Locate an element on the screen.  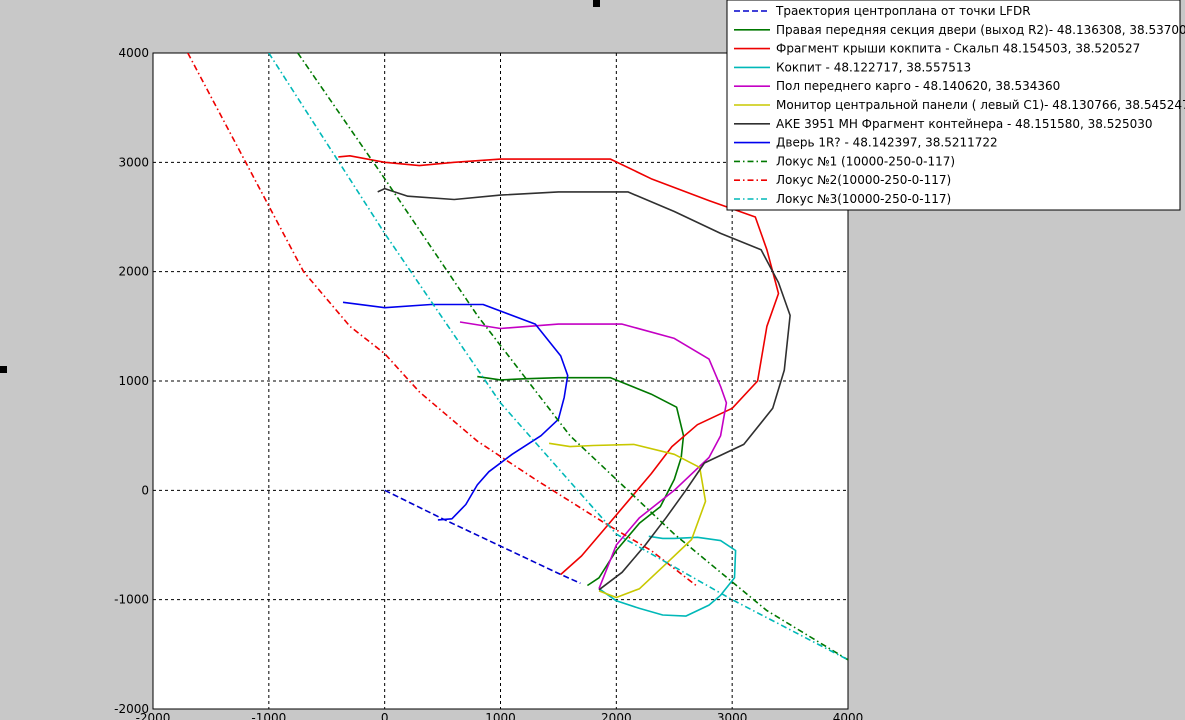
legend-label: Дверь 1R? - 48.142397, 38.5211722 is located at coordinates (887, 143).